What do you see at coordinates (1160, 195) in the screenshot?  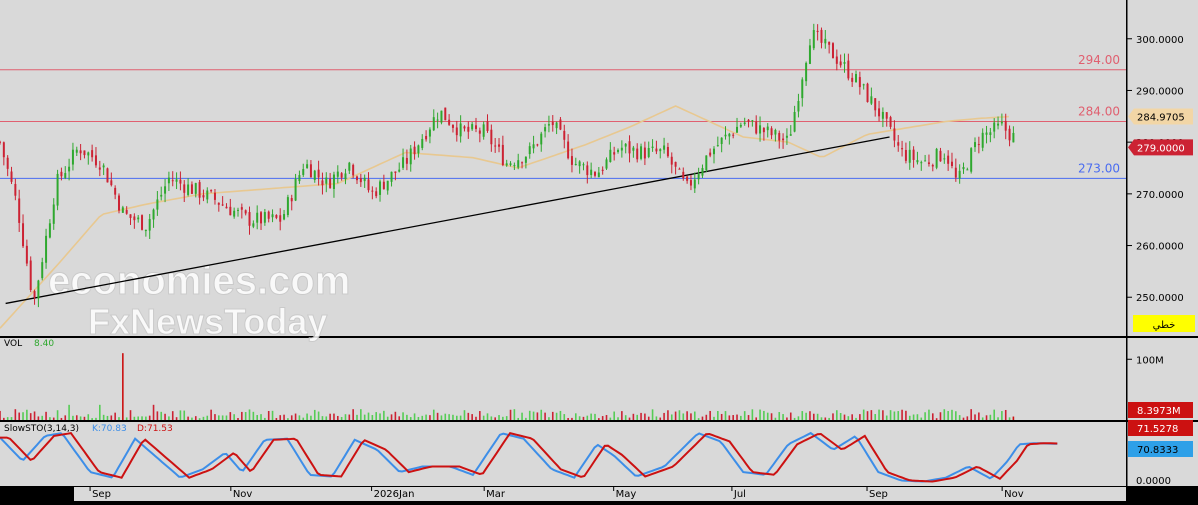 I see `price-tick-label: 270.0000` at bounding box center [1160, 195].